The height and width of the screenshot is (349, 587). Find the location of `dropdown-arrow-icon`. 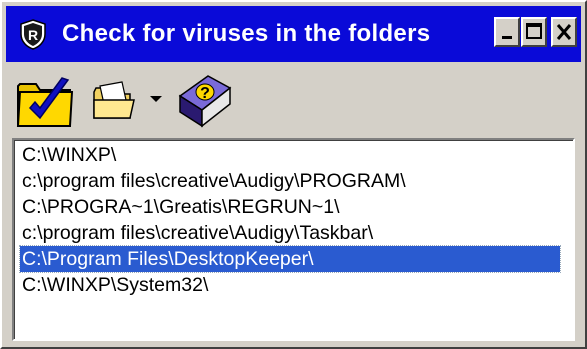

dropdown-arrow-icon is located at coordinates (156, 99).